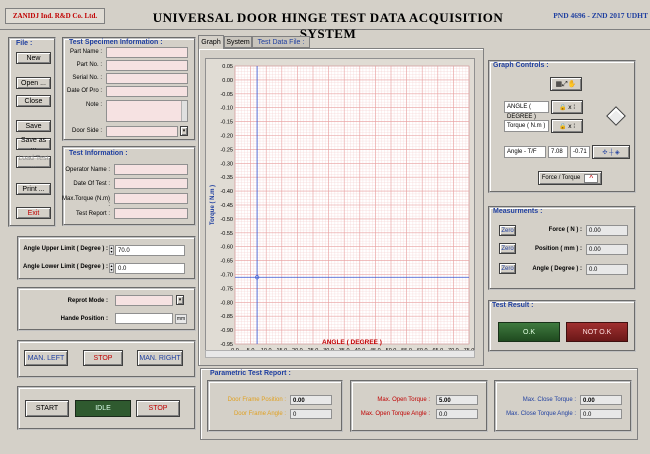 The image size is (650, 454). What do you see at coordinates (226, 289) in the screenshot?
I see `y-tick-label: -0.75` at bounding box center [226, 289].